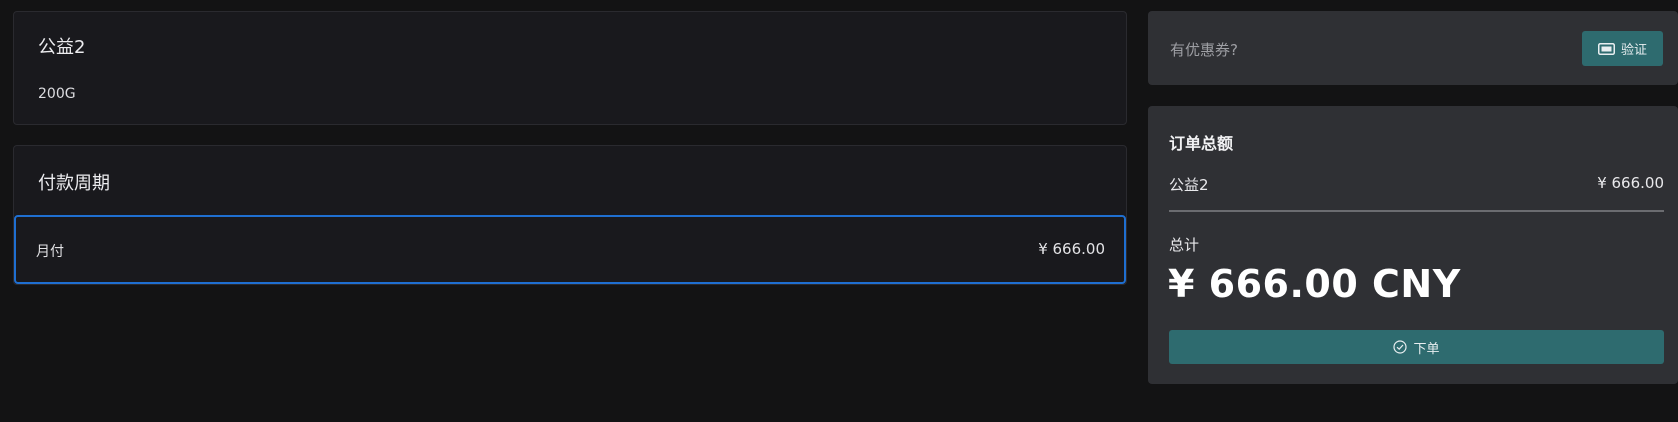 Image resolution: width=1678 pixels, height=422 pixels. I want to click on order-summary-title: 订单总额, so click(1201, 143).